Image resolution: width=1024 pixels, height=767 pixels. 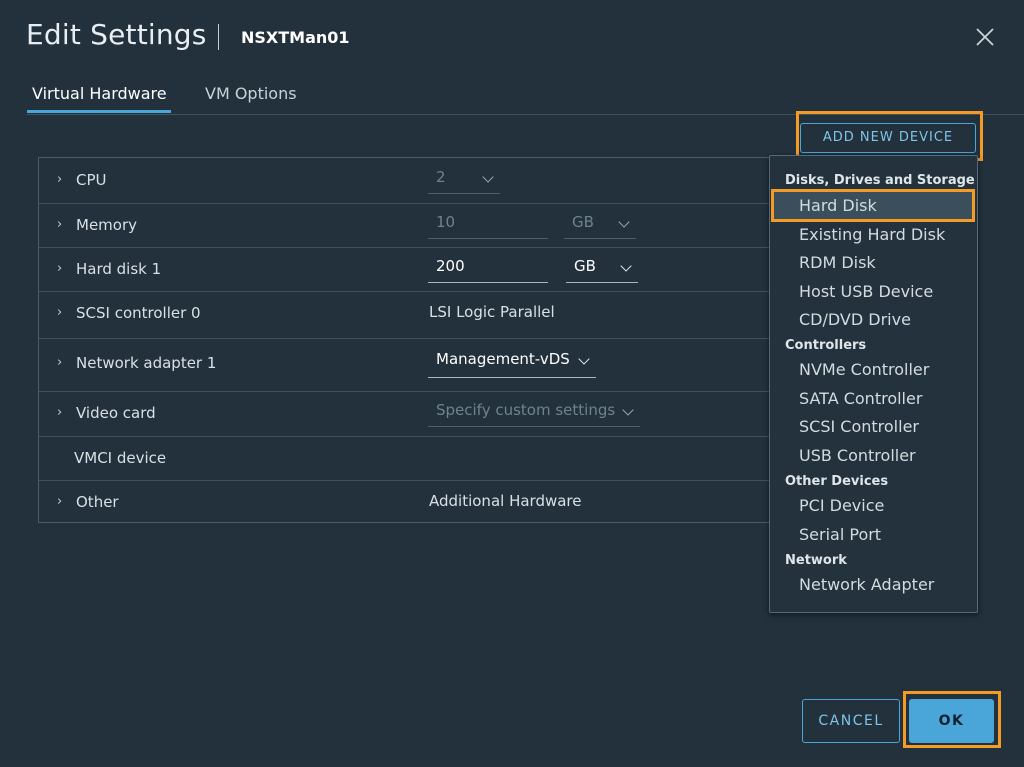 What do you see at coordinates (419, 458) in the screenshot?
I see `row-vmci-device: VMCI device` at bounding box center [419, 458].